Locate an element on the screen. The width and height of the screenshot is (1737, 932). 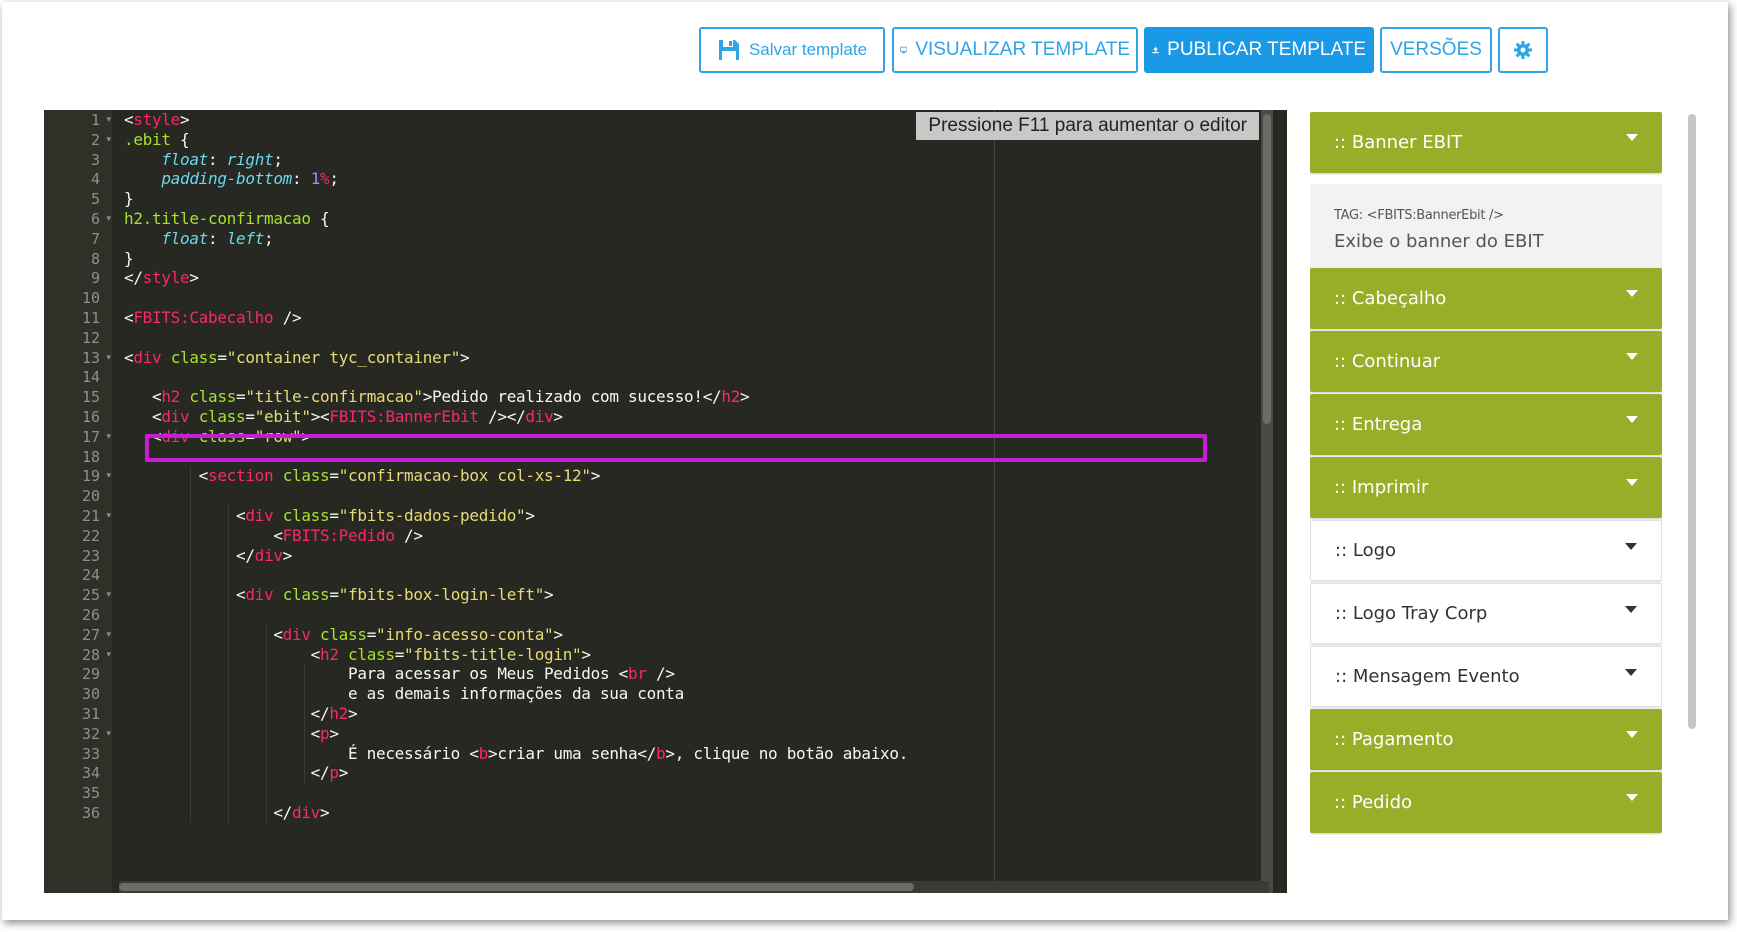
editor-horizontal-scrollbar is located at coordinates (694, 887).